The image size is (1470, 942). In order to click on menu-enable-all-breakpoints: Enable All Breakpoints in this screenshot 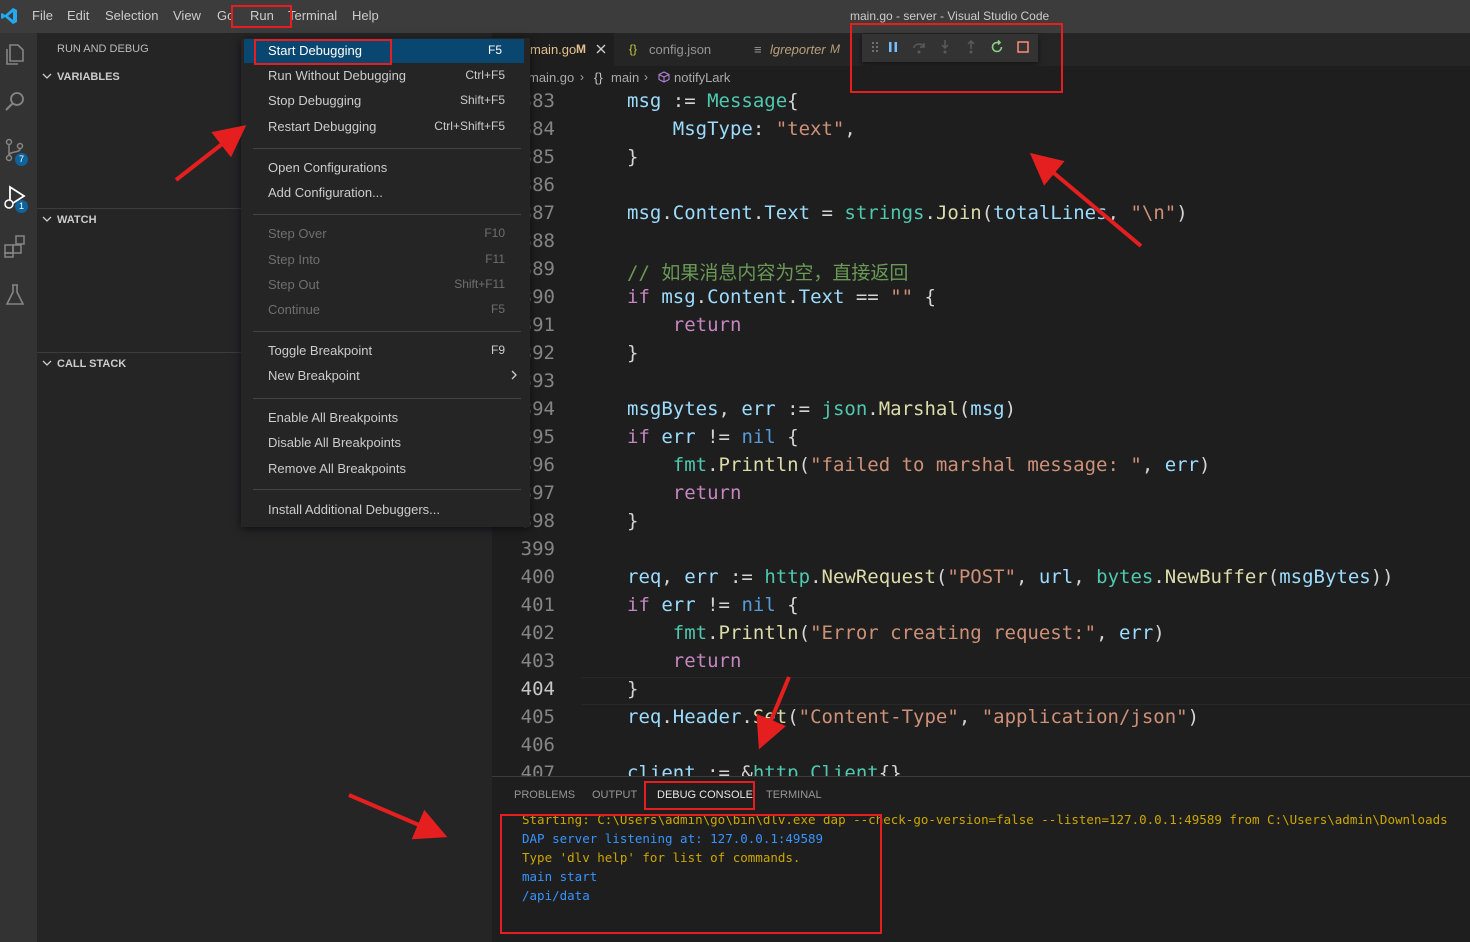, I will do `click(385, 418)`.